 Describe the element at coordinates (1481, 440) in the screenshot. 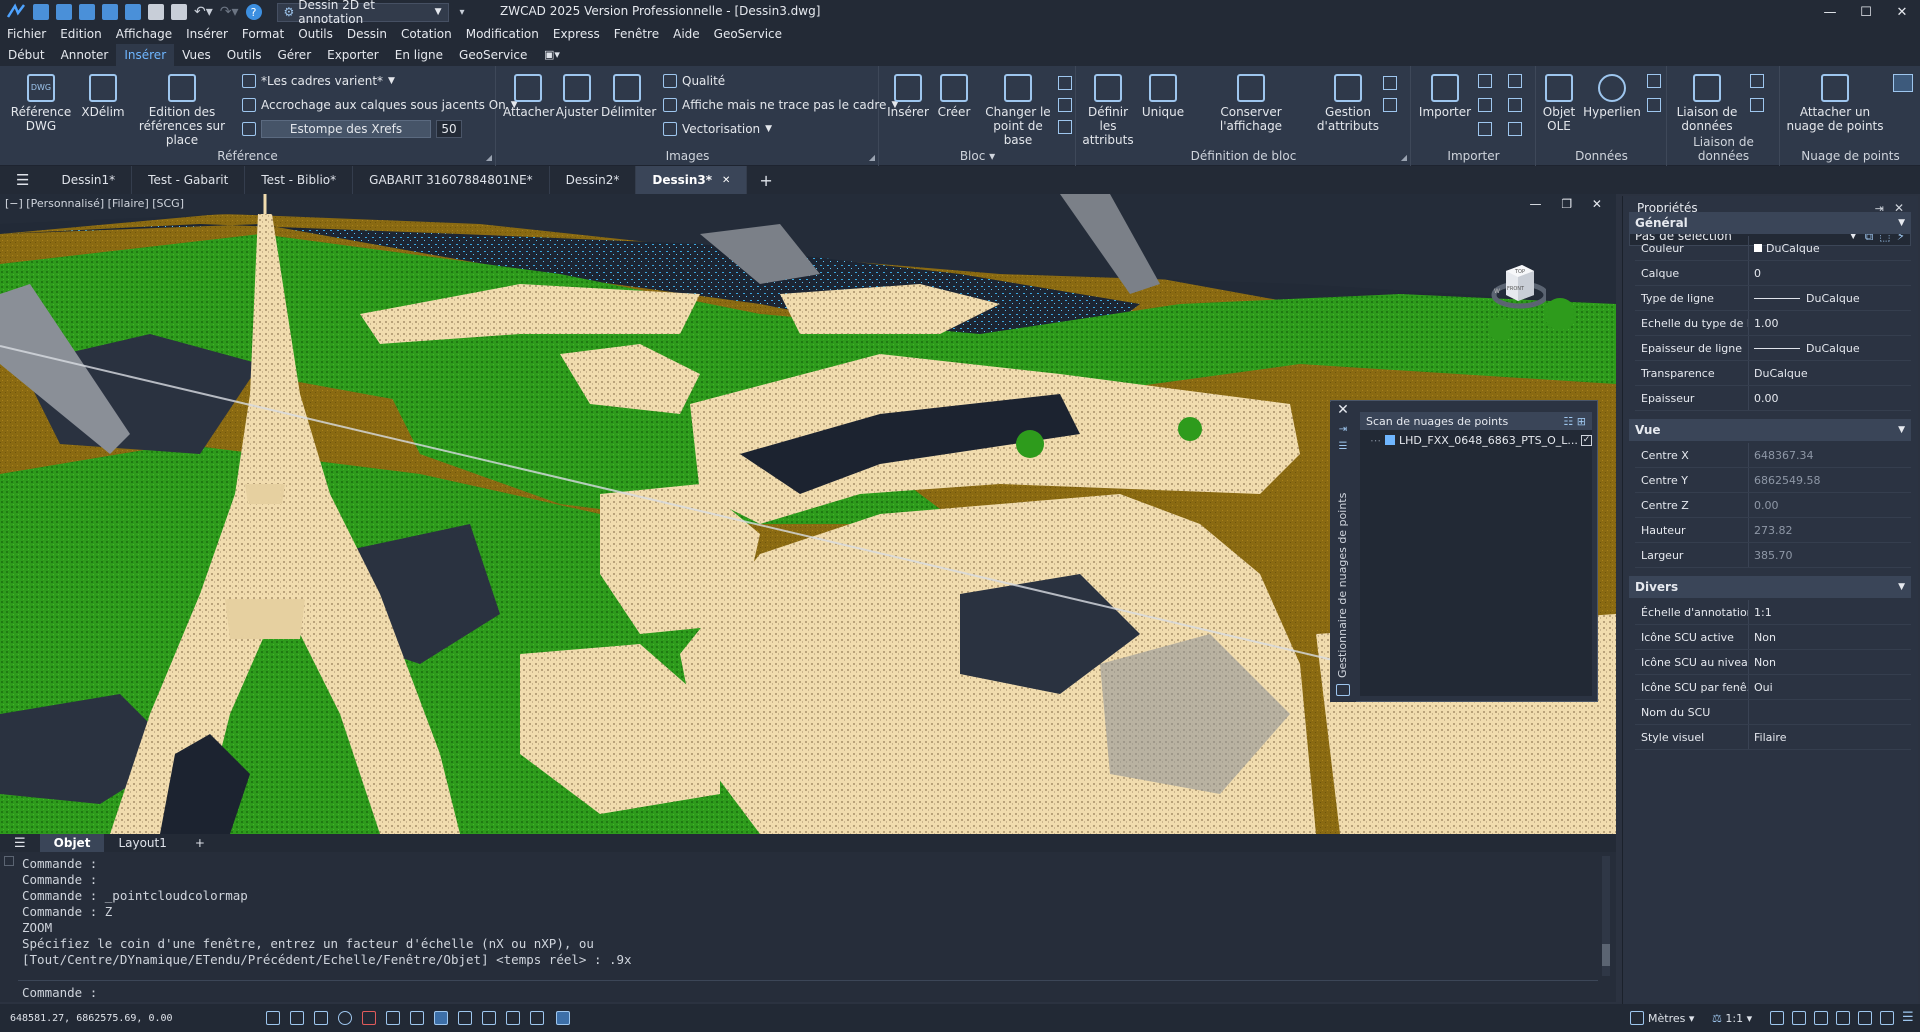

I see `point-cloud-list-item: ⋯ LHD_FXX_0648_6863_PTS_O_L... ✓` at that location.